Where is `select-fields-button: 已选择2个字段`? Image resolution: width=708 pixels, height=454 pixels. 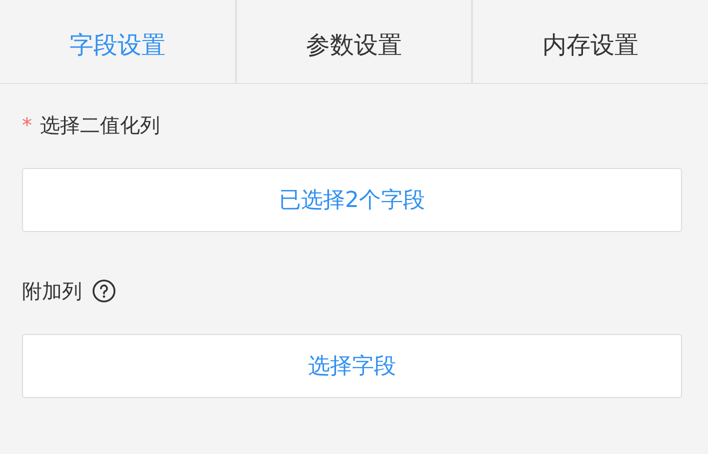 select-fields-button: 已选择2个字段 is located at coordinates (352, 200).